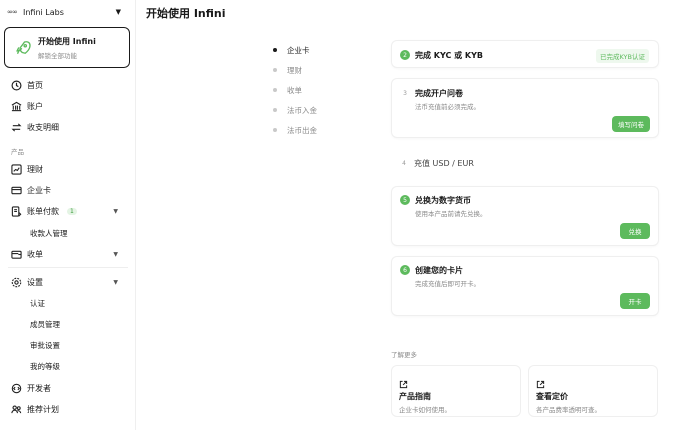  I want to click on sidebar-item-developer: 开发者, so click(68, 388).